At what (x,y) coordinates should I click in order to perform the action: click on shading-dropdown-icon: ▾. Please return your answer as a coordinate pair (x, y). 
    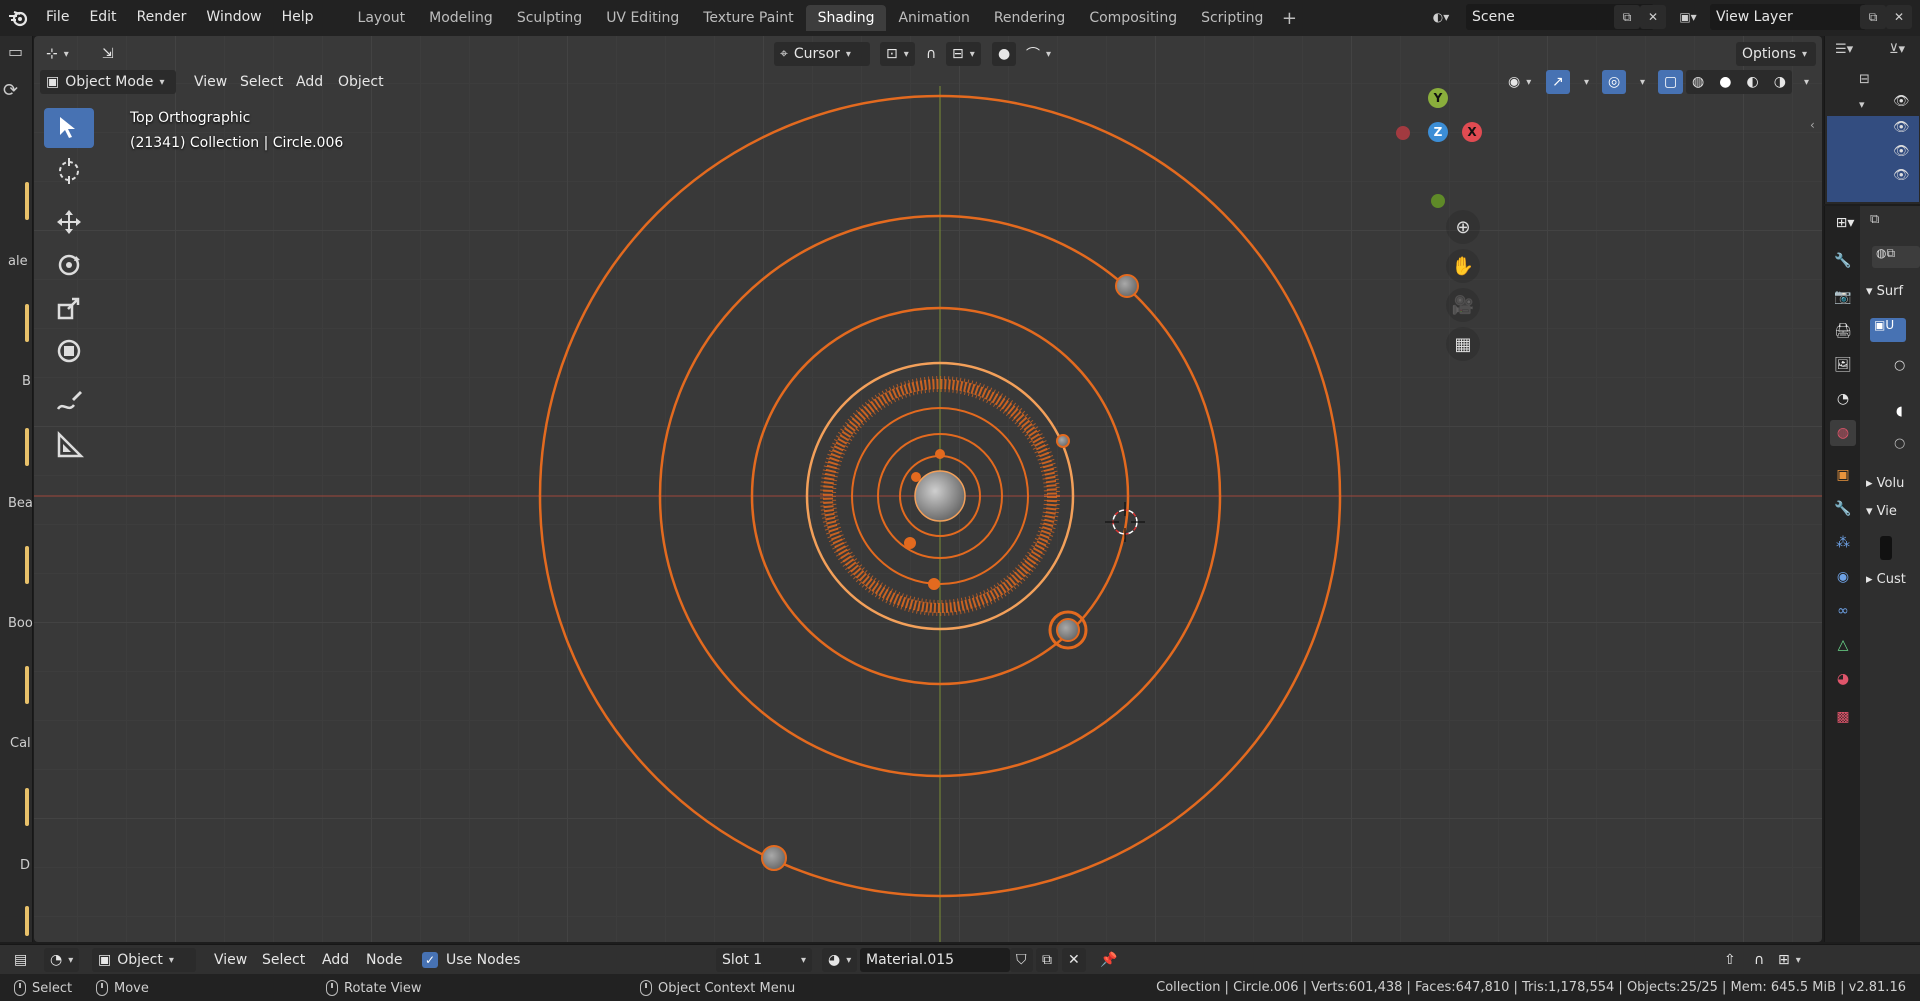
    Looking at the image, I should click on (1803, 82).